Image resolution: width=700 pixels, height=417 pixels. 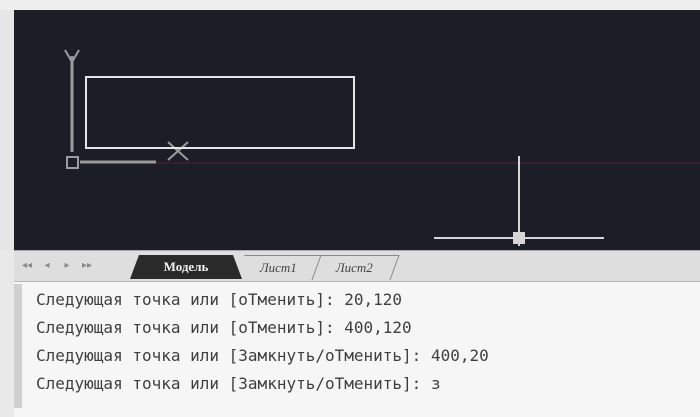 What do you see at coordinates (219, 299) in the screenshot?
I see `command-line: Следующая точка или [оТменить]: 20,120` at bounding box center [219, 299].